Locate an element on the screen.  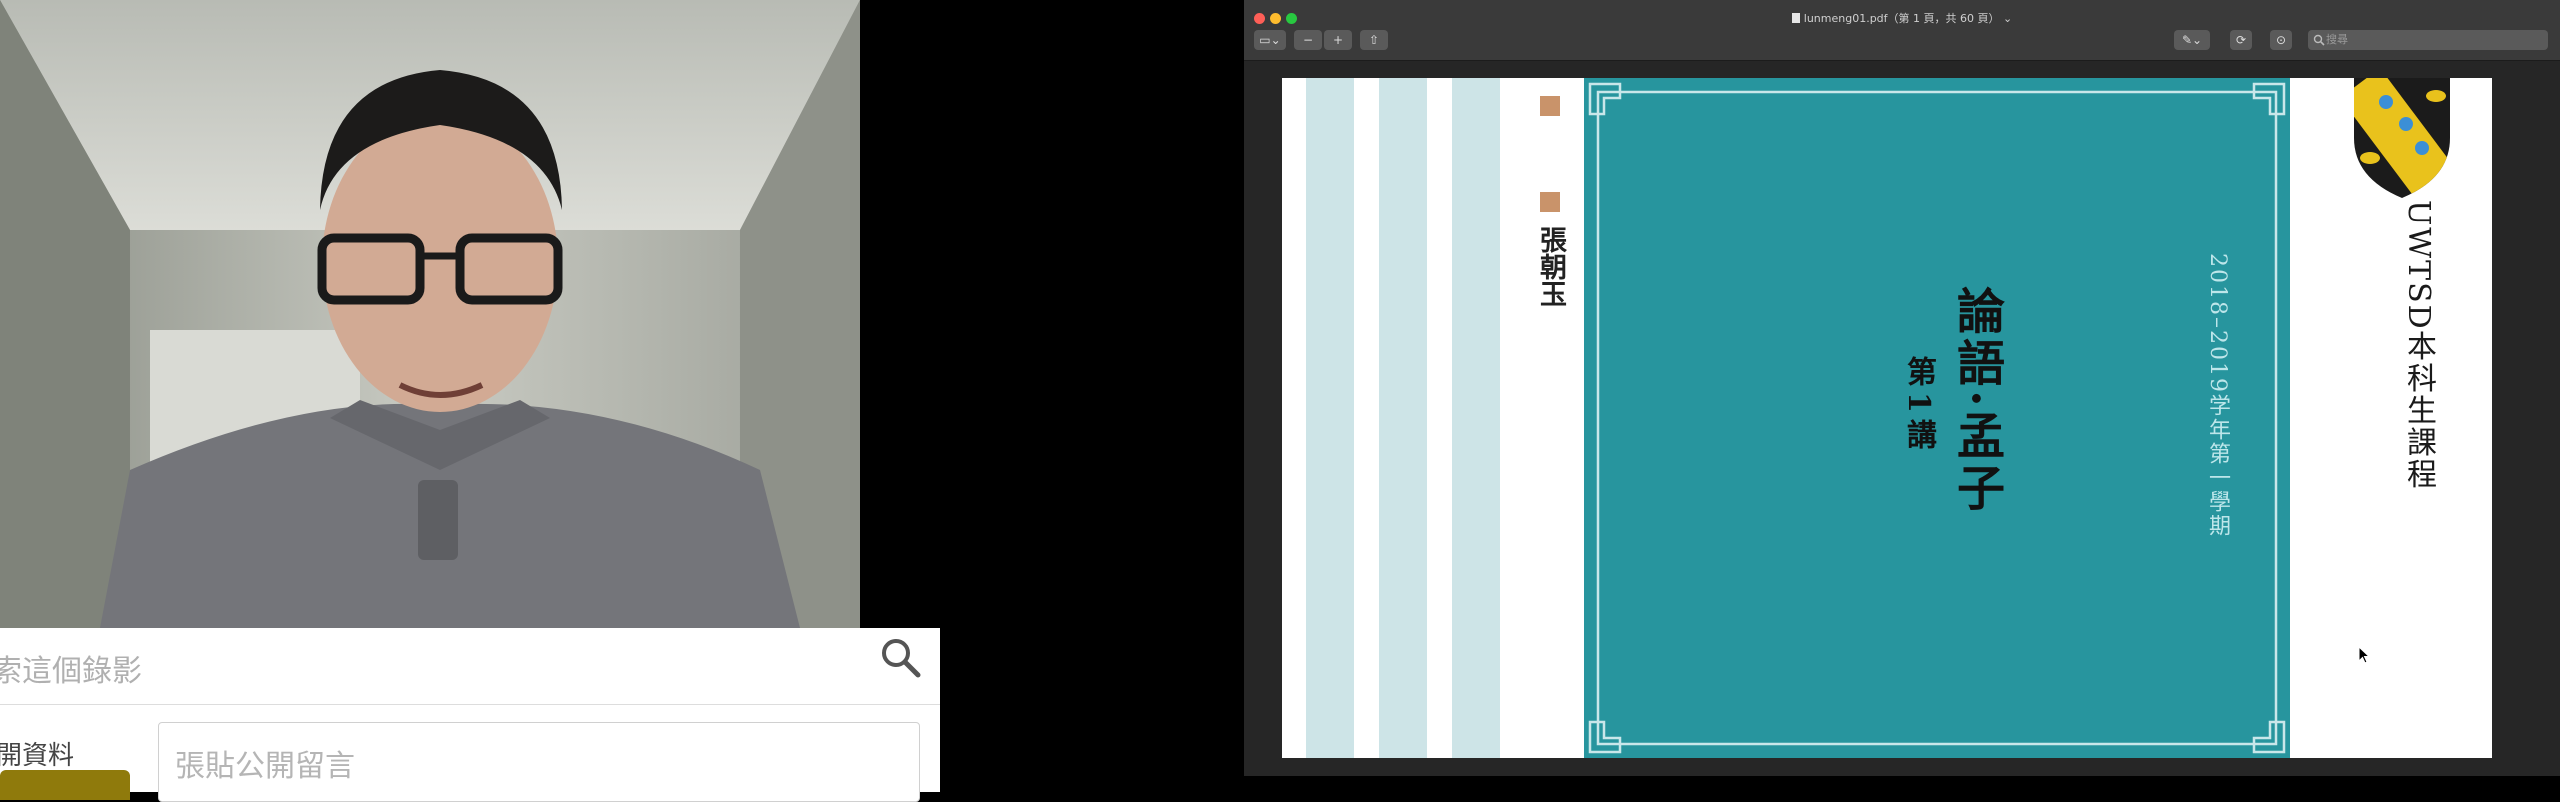
pdf-search-input: 搜尋 is located at coordinates (2428, 40).